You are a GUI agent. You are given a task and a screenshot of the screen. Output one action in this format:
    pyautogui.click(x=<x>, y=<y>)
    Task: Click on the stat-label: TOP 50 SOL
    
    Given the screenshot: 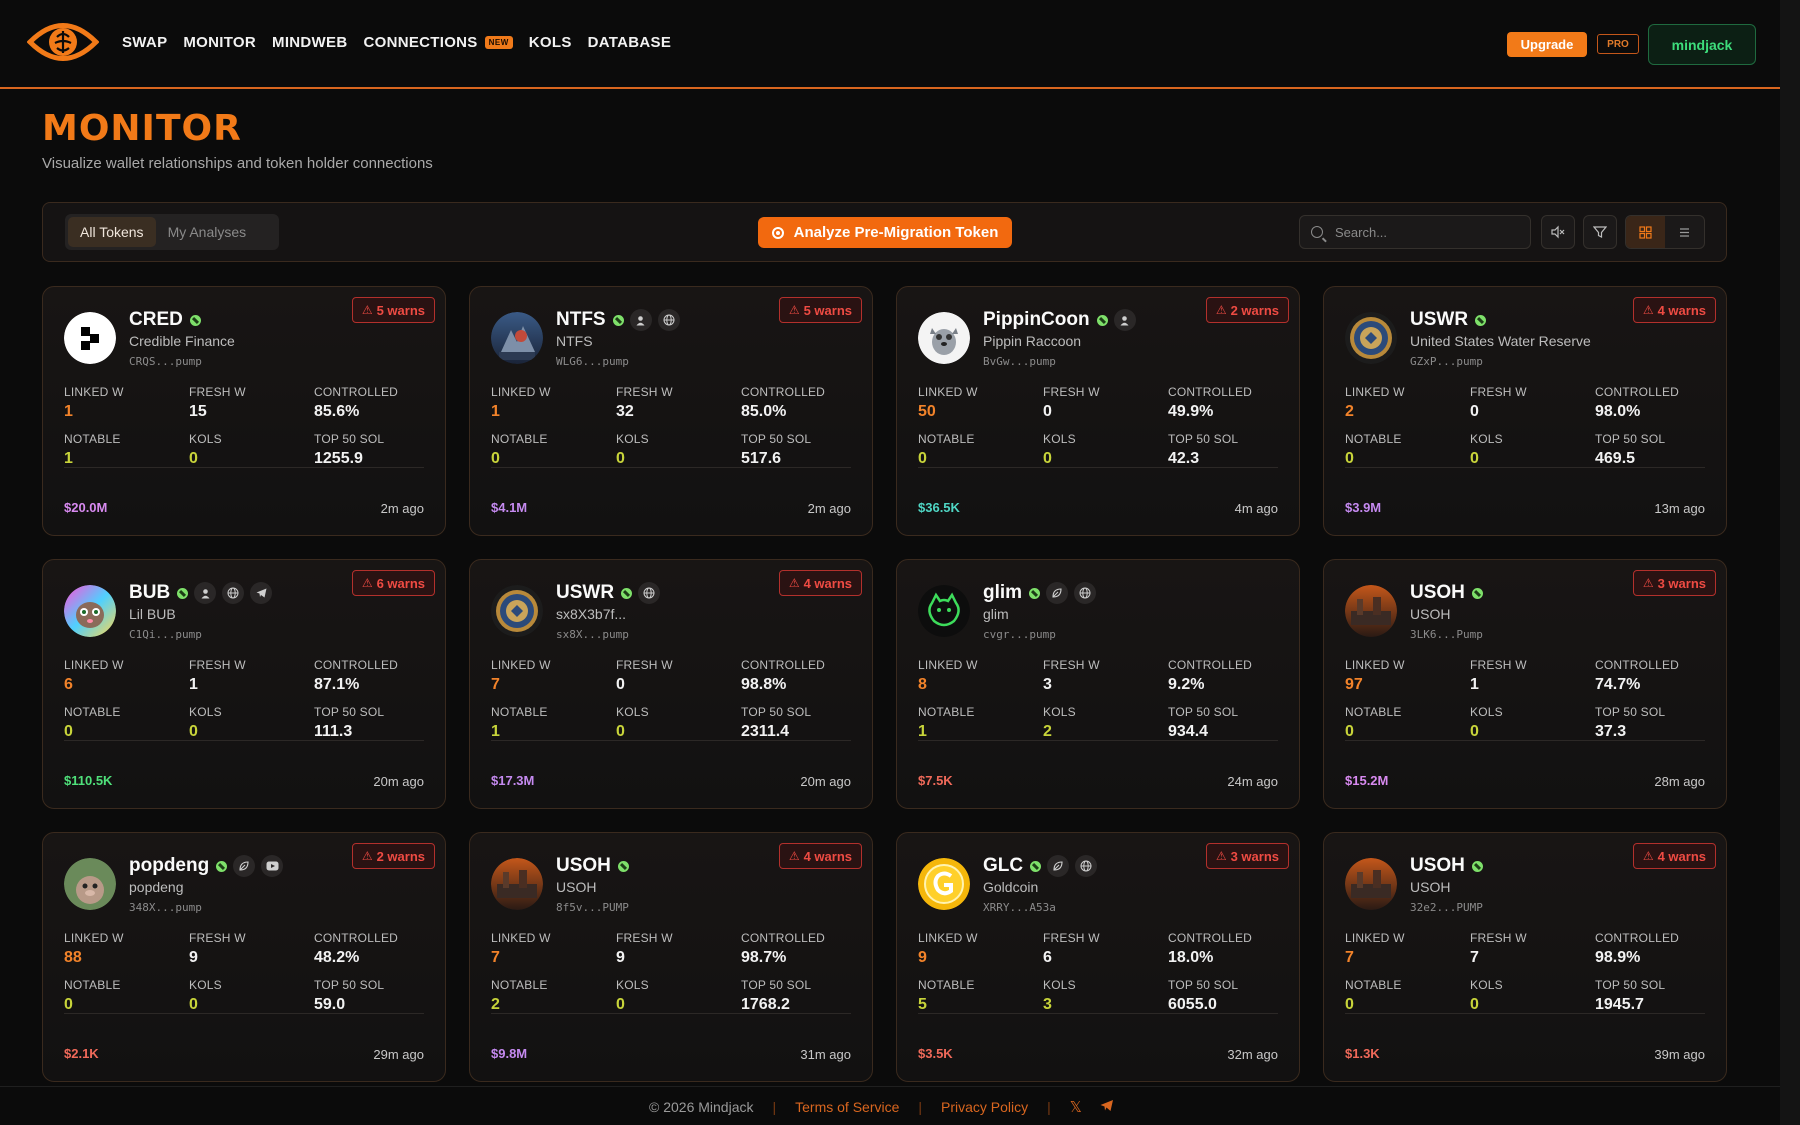 What is the action you would take?
    pyautogui.click(x=776, y=712)
    